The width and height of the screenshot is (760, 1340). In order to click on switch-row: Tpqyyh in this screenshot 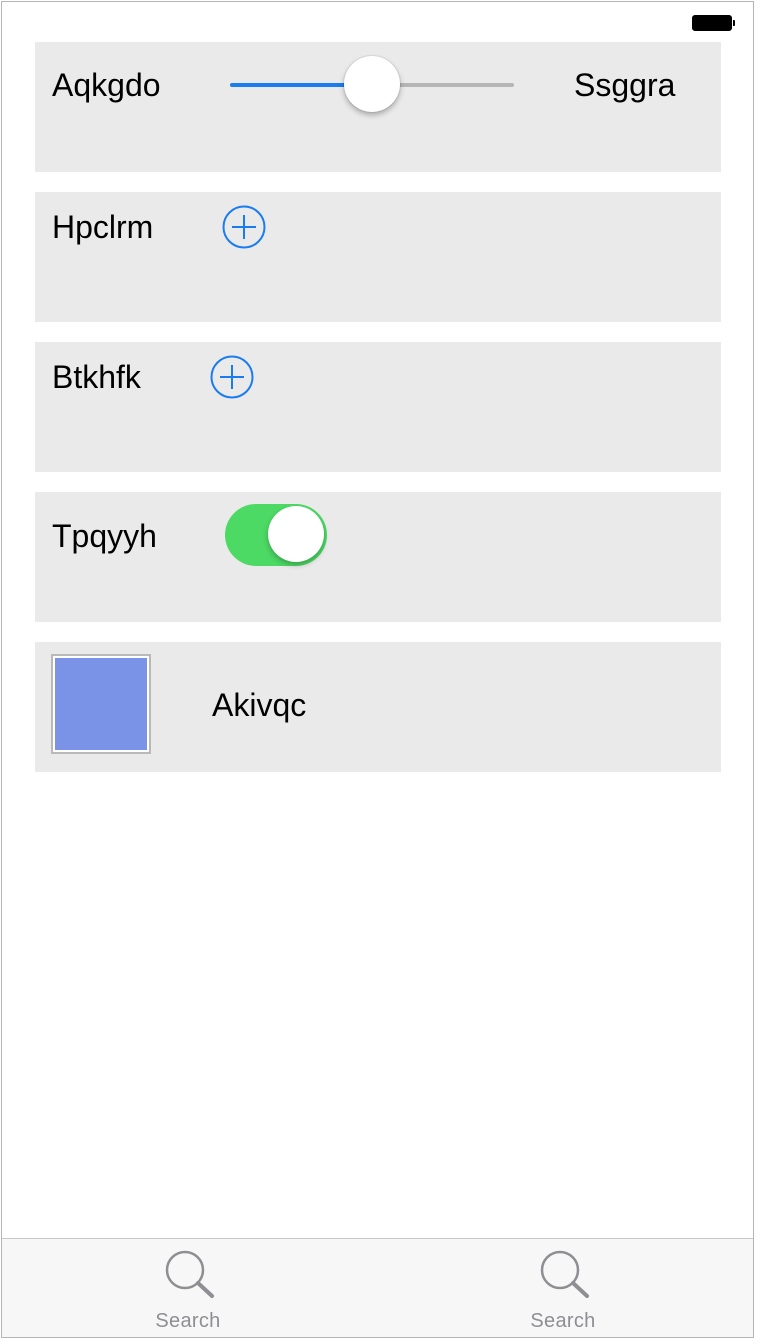, I will do `click(378, 557)`.